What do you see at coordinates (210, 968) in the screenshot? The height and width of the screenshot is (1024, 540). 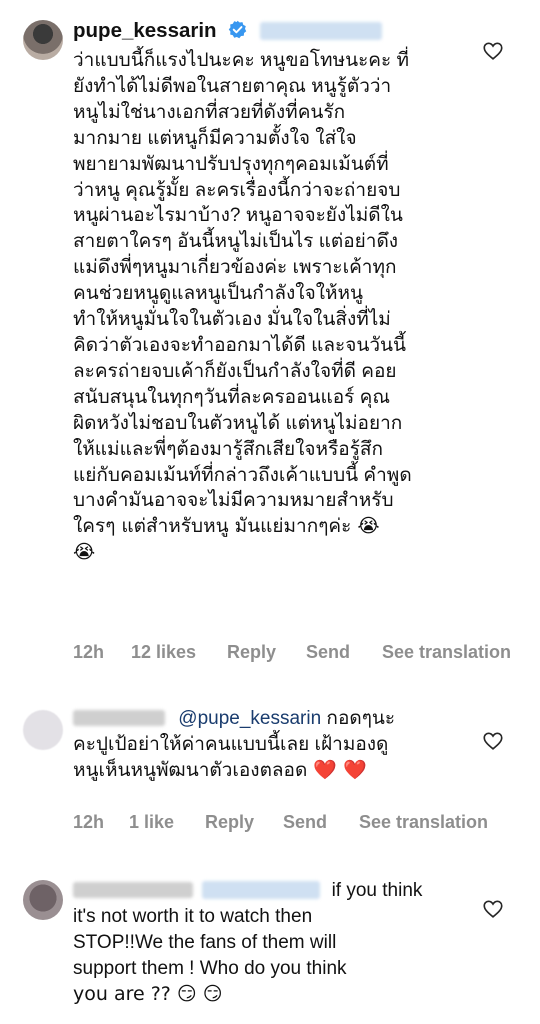 I see `comment-line: support them ! Who do you think` at bounding box center [210, 968].